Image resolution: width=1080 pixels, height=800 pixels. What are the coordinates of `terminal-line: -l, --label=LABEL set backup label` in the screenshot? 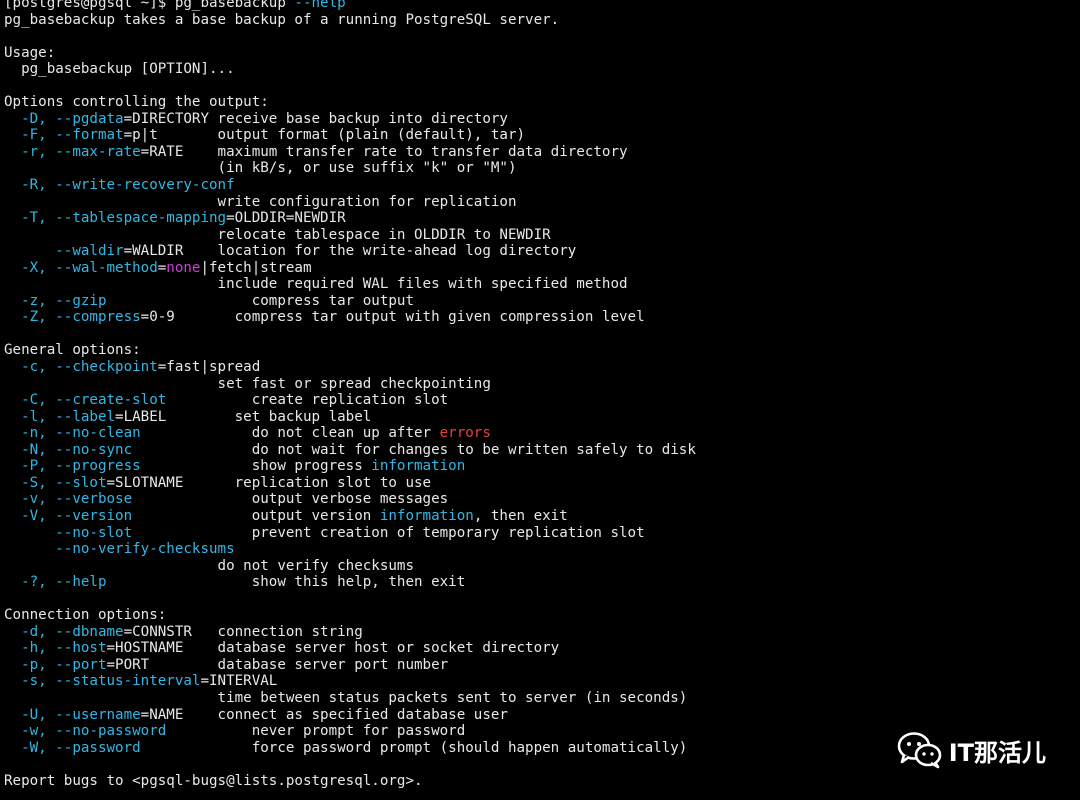 It's located at (350, 417).